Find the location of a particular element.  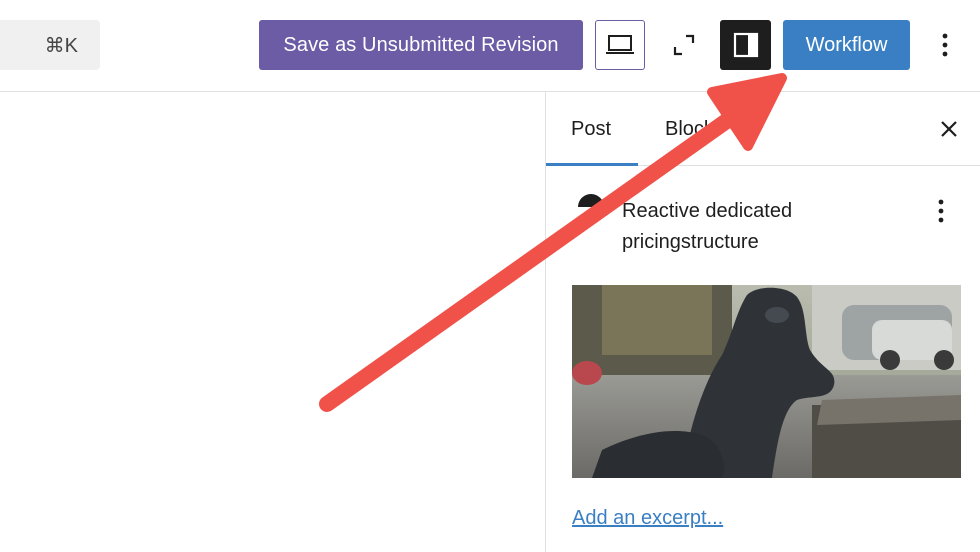

workflow-button: Workflow is located at coordinates (846, 45).